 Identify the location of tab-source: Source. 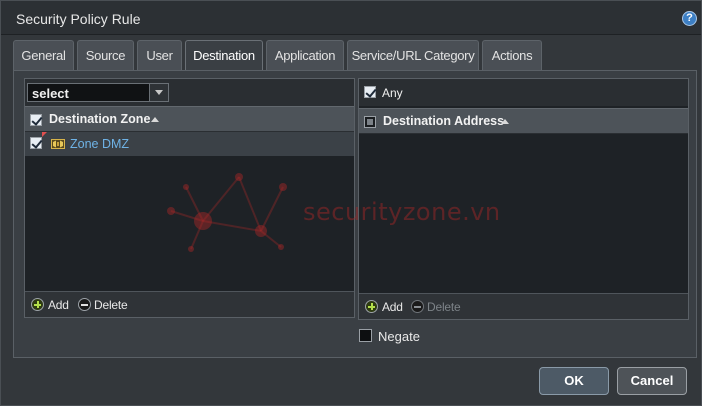
(105, 55).